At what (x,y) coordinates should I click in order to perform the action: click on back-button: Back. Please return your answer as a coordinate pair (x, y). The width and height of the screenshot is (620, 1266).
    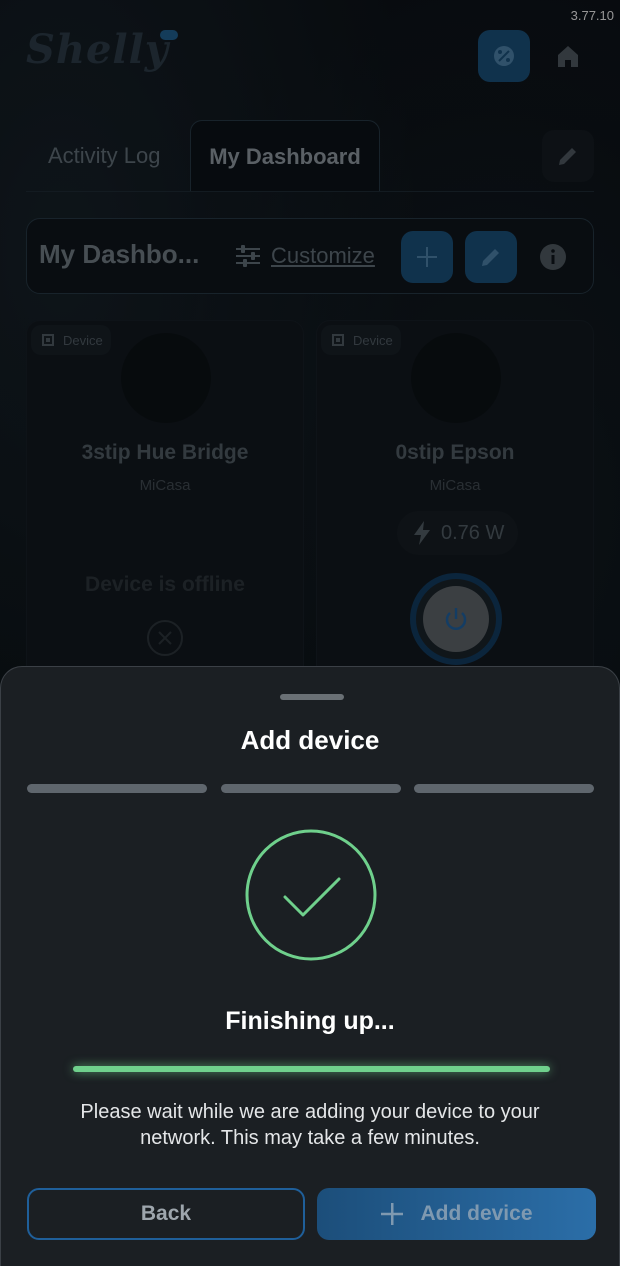
    Looking at the image, I should click on (166, 1214).